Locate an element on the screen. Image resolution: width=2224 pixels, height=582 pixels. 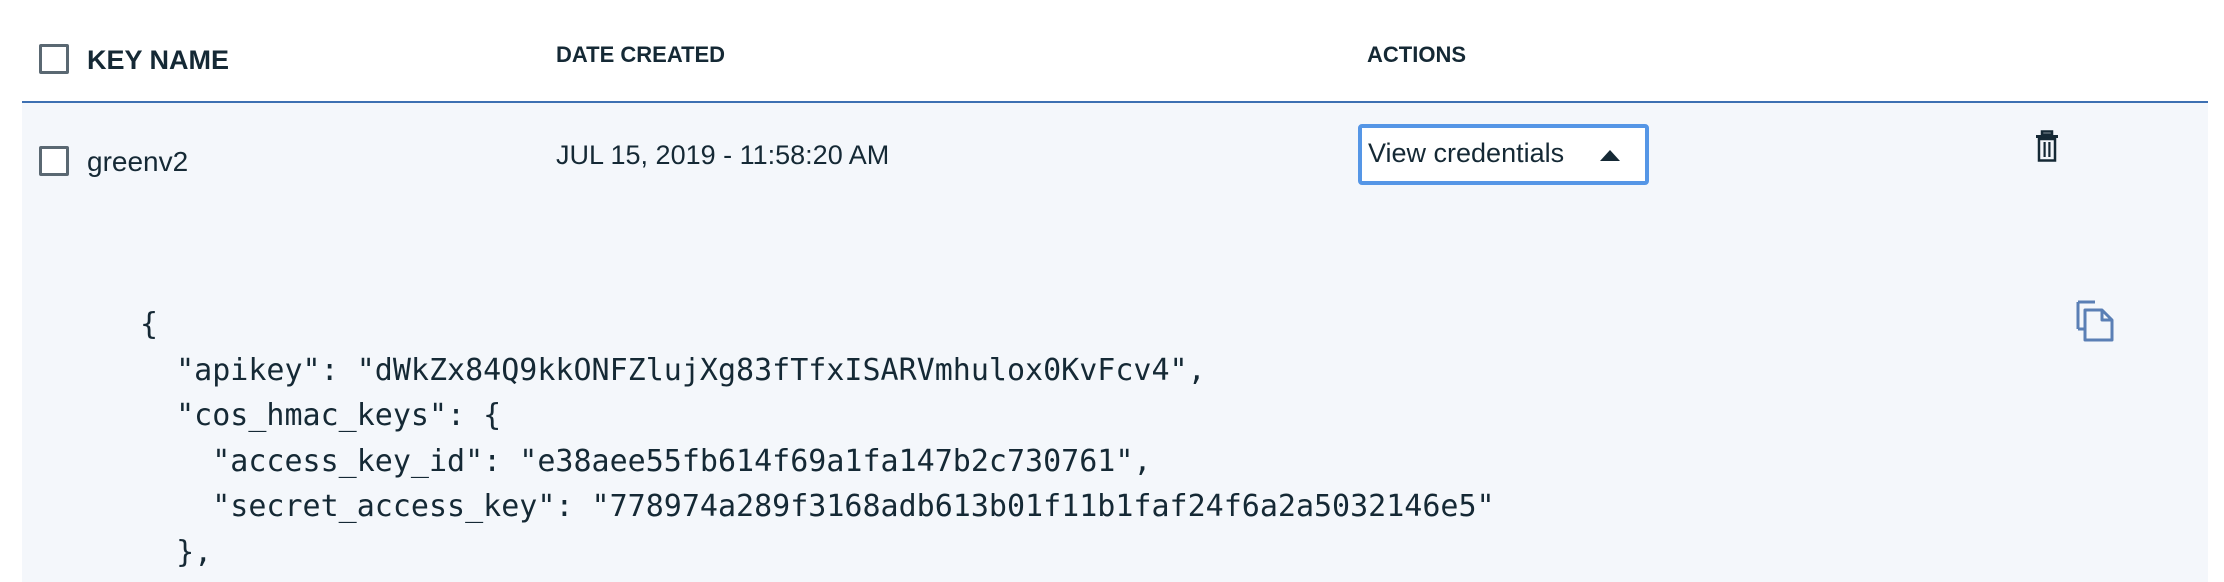
select-all-checkbox is located at coordinates (54, 59).